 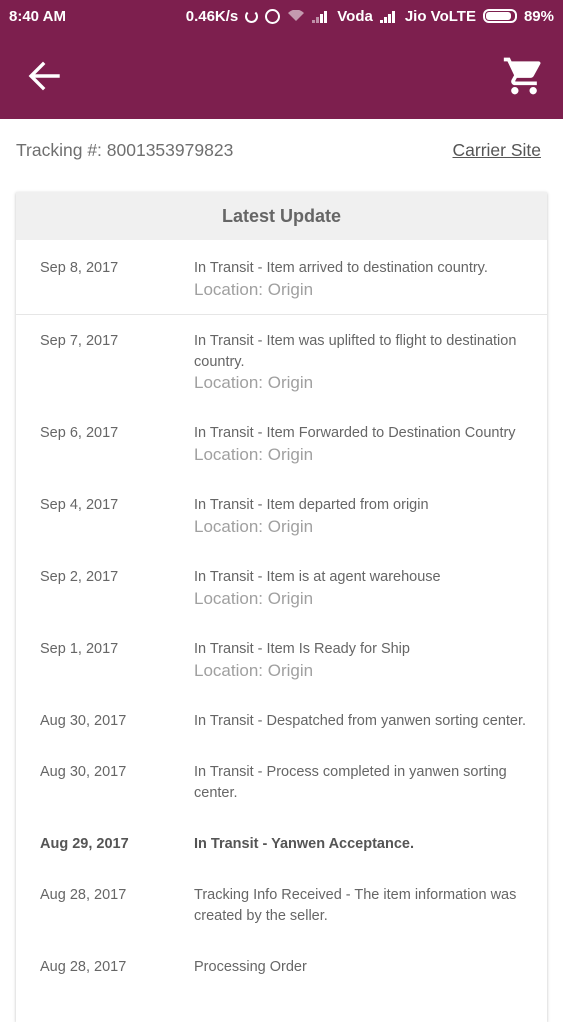 What do you see at coordinates (538, 16) in the screenshot?
I see `battery-percent: 89%` at bounding box center [538, 16].